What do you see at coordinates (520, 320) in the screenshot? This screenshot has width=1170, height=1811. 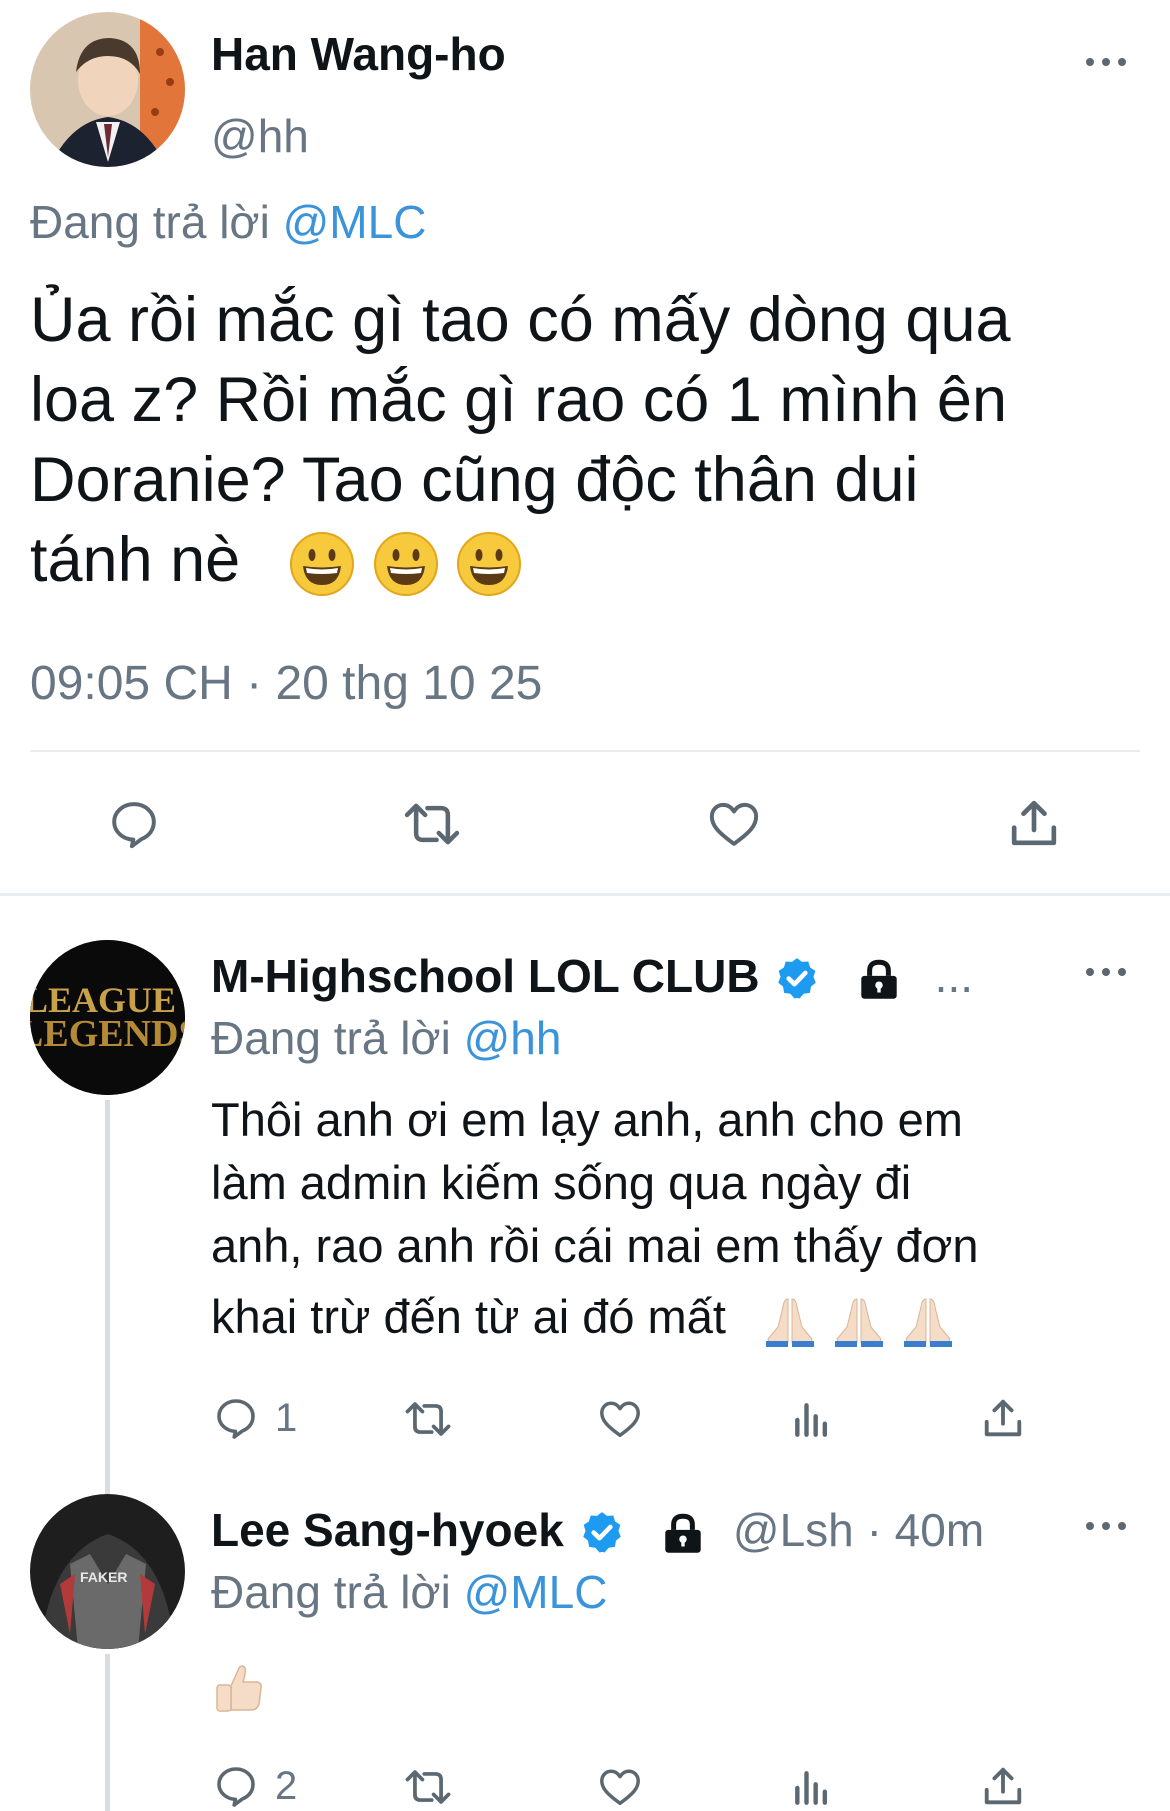 I see `tweet-body-line: Ủa rồi mắc gì tao có mấy dòng qua` at bounding box center [520, 320].